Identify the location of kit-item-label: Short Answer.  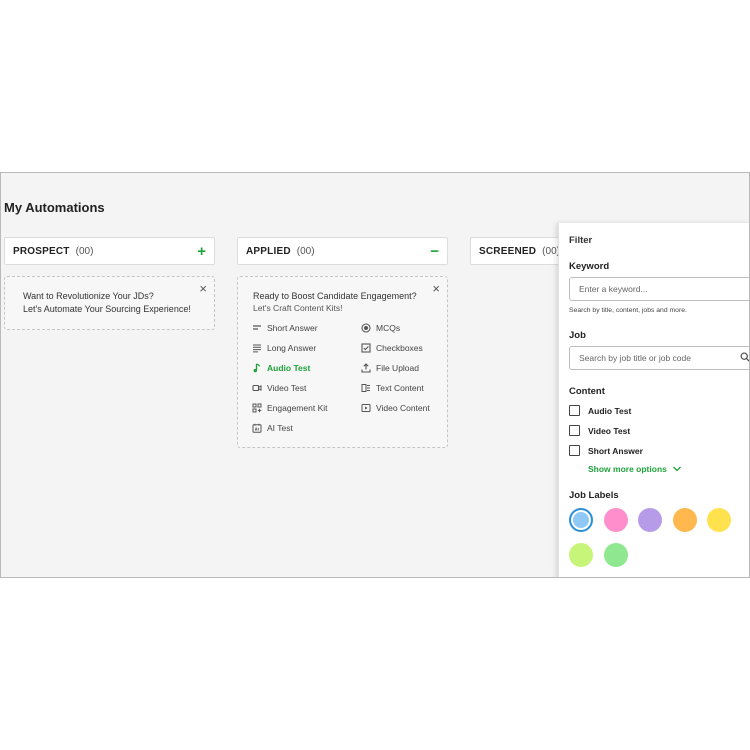
(292, 328).